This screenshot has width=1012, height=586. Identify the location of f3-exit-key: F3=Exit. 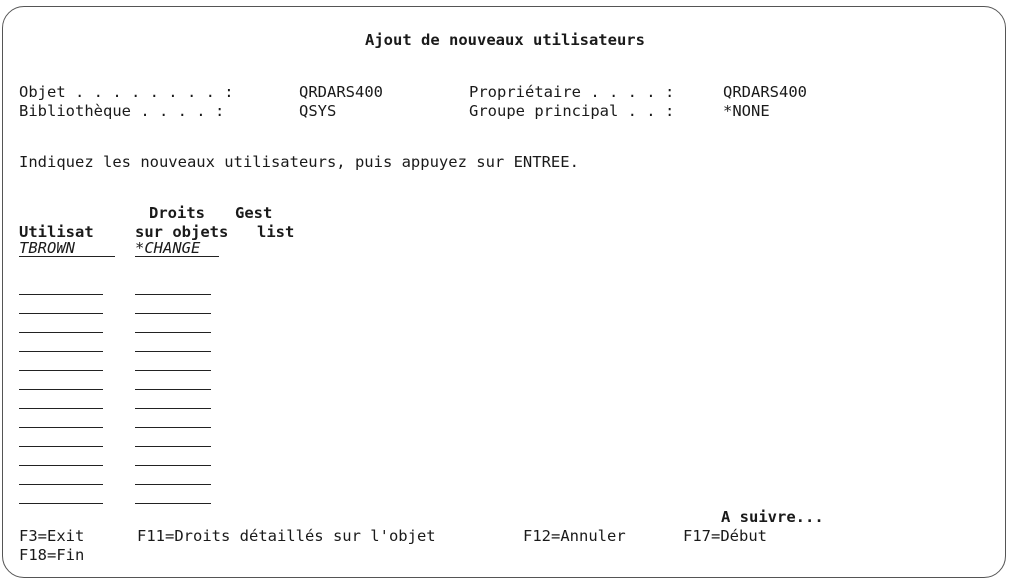
(51, 536).